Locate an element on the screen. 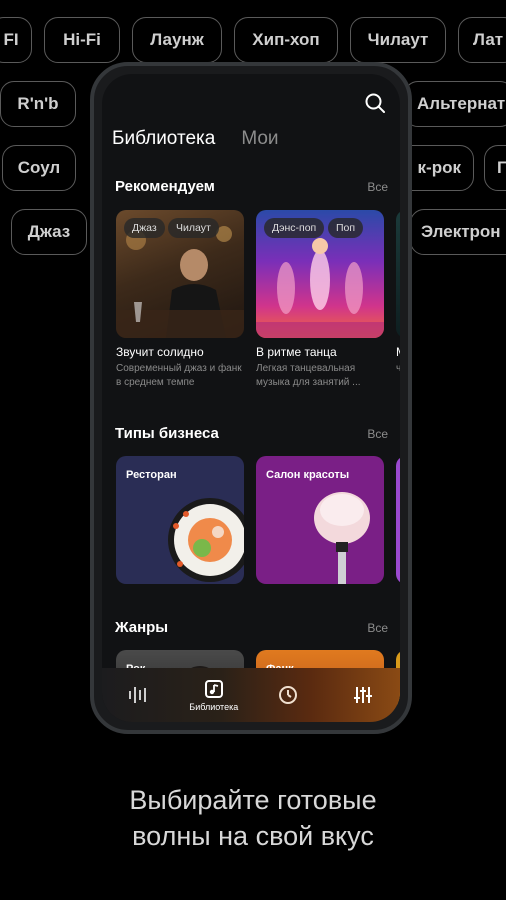 The height and width of the screenshot is (900, 506). nav-history is located at coordinates (288, 695).